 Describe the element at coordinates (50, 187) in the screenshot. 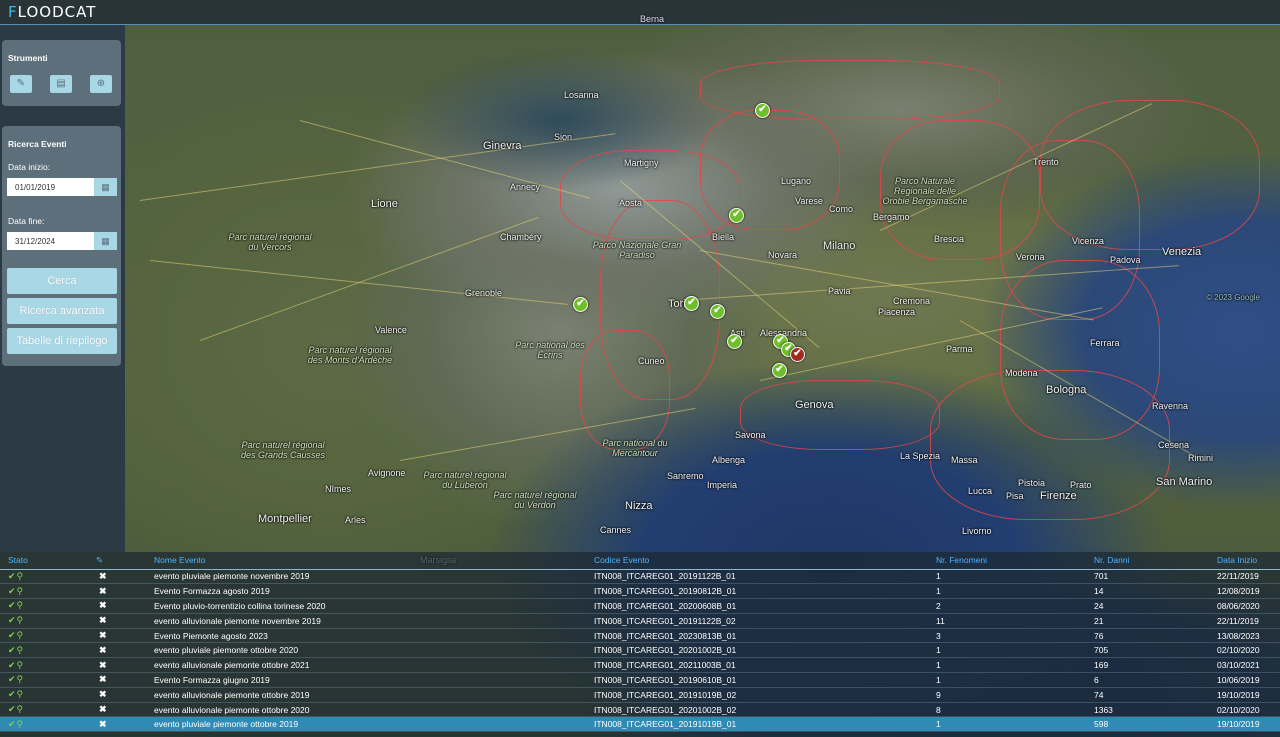

I see `start-date-input` at that location.